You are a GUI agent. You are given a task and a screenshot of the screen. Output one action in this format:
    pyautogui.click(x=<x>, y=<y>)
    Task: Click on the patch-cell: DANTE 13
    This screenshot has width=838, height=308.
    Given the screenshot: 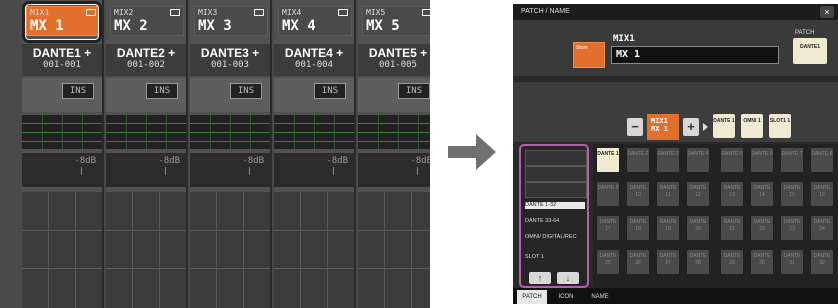 What is the action you would take?
    pyautogui.click(x=732, y=194)
    